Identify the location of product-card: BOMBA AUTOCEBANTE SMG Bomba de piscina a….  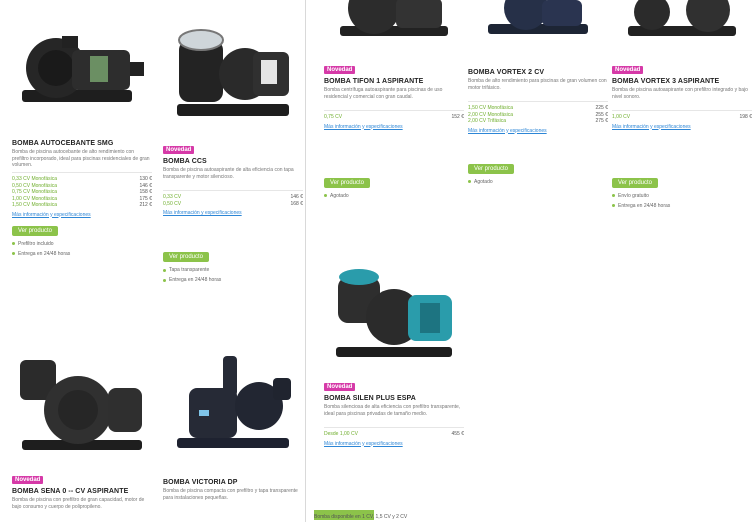
(82, 137).